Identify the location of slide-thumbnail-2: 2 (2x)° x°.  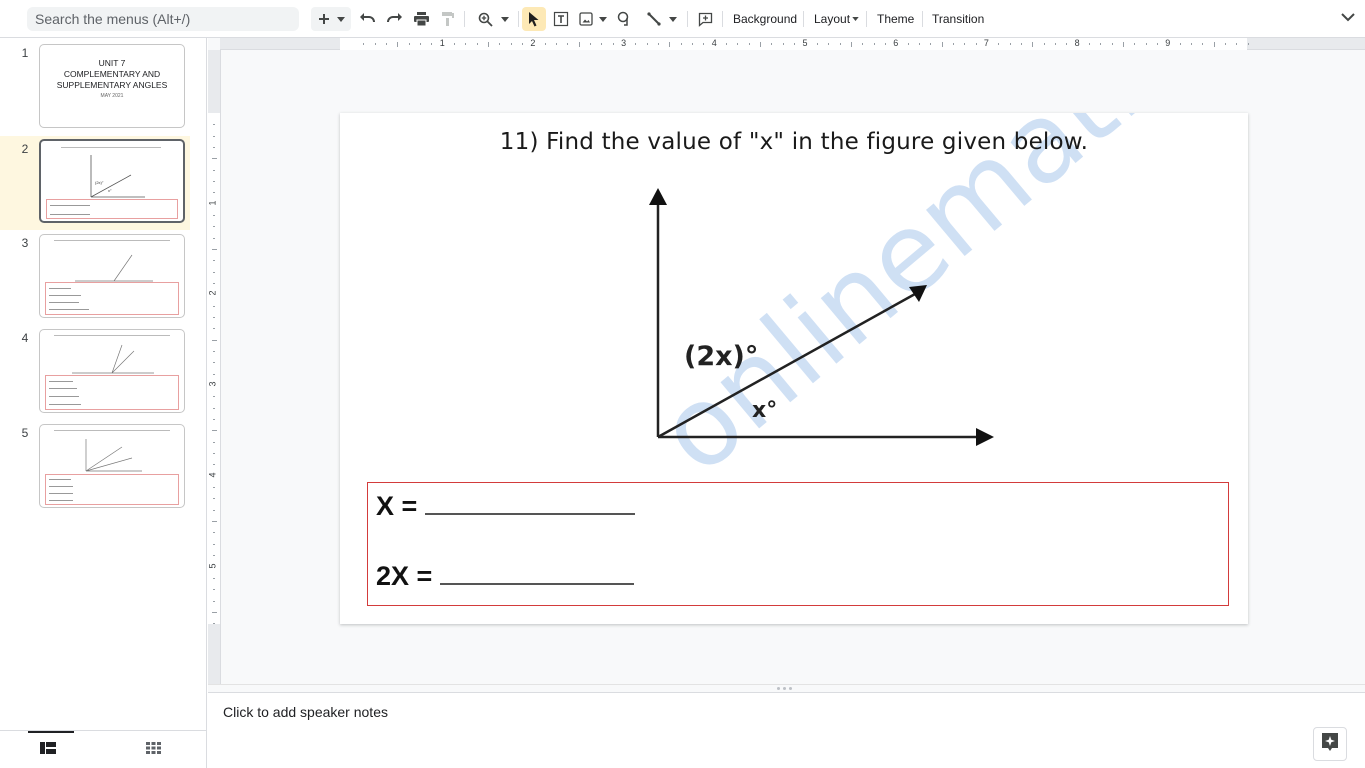
(95, 183).